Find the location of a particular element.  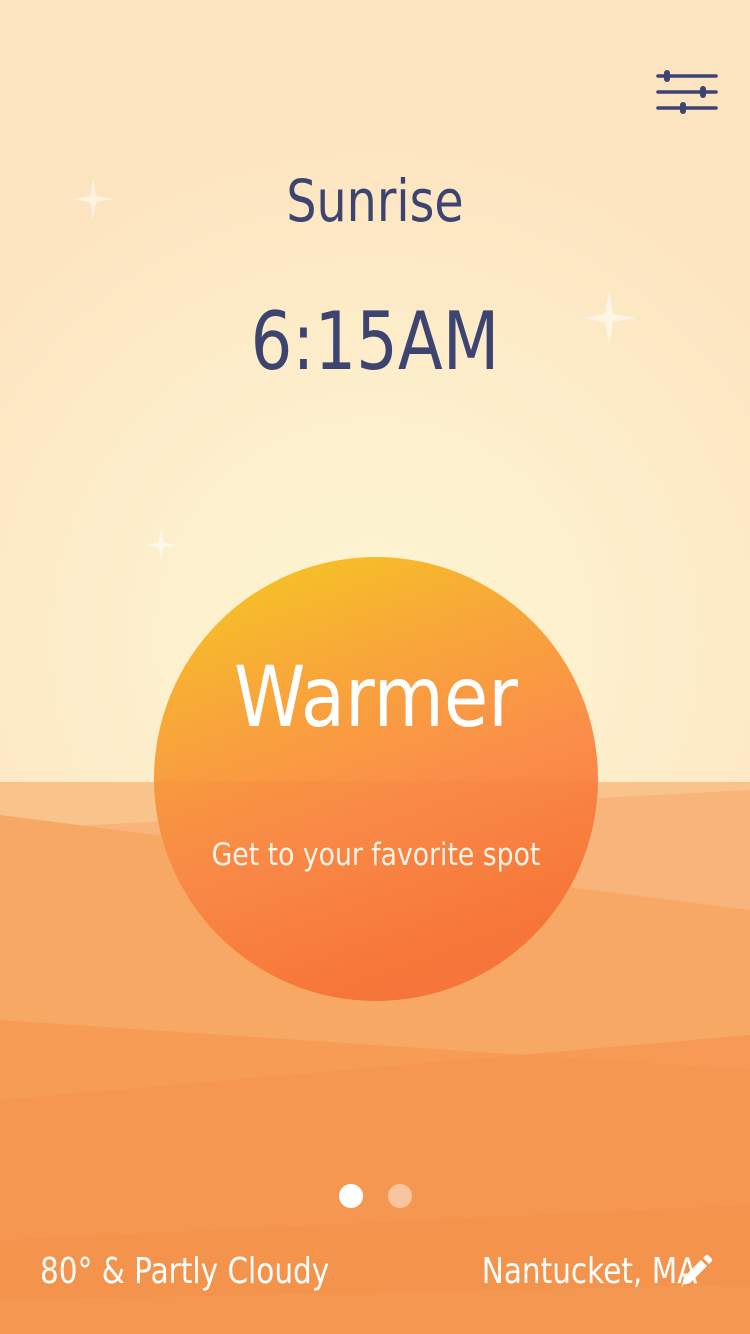

page-dot is located at coordinates (400, 1196).